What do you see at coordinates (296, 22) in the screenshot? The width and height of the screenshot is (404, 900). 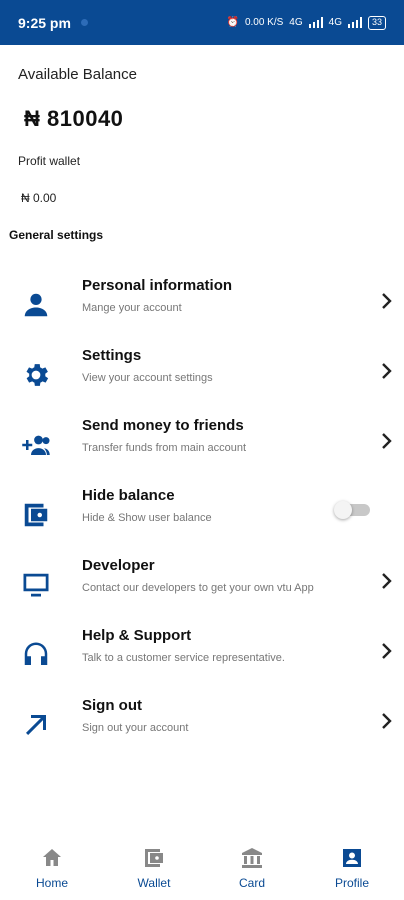 I see `network-type-1: 4G` at bounding box center [296, 22].